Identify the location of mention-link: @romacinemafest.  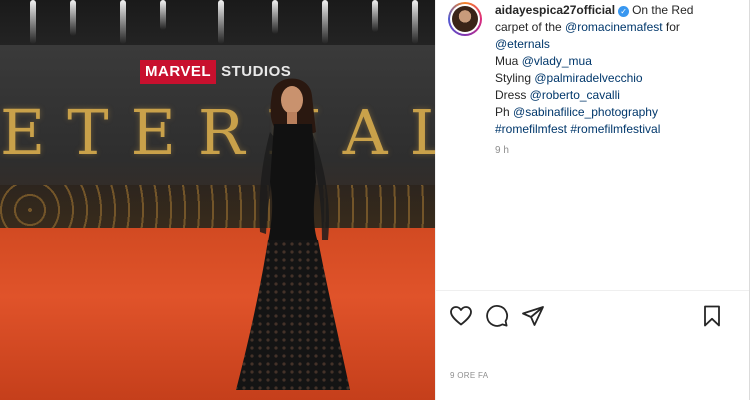
(614, 27).